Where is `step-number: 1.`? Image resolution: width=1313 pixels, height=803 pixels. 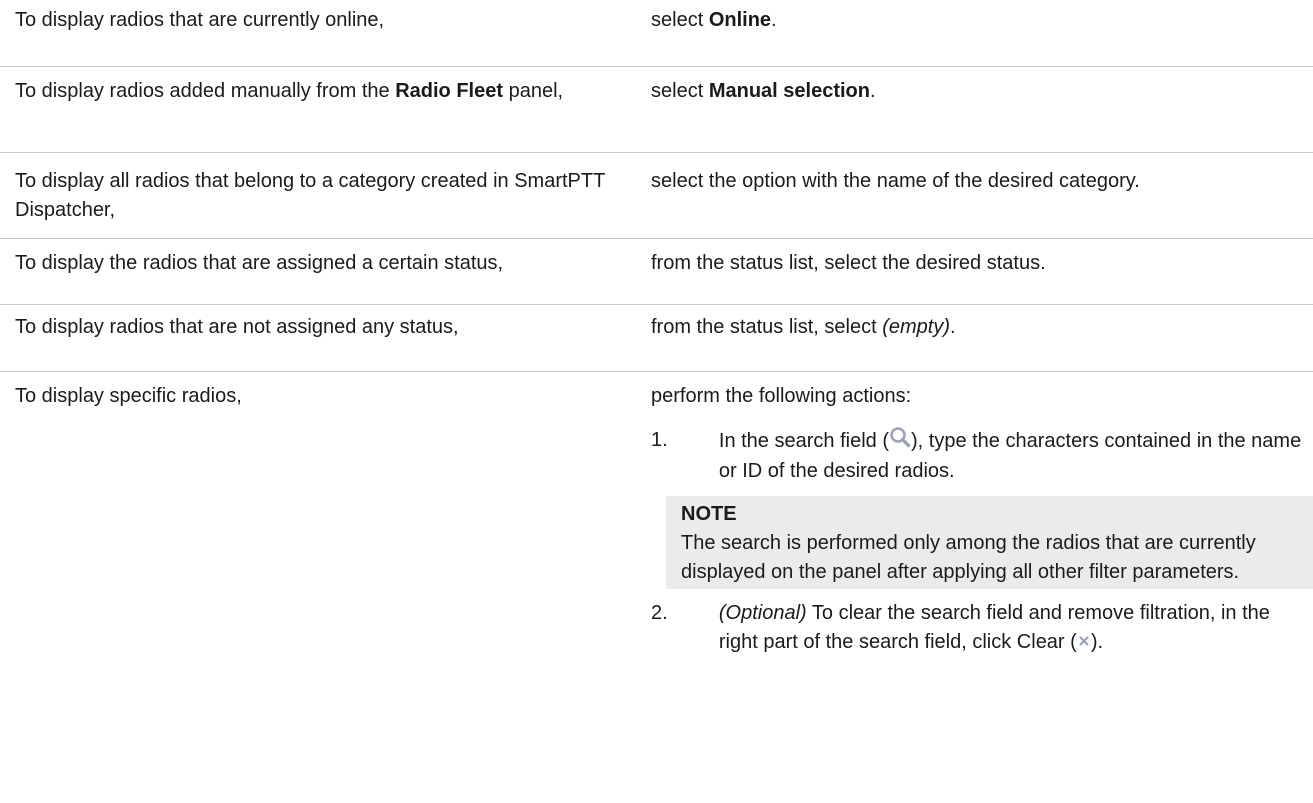
step-number: 1. is located at coordinates (659, 440).